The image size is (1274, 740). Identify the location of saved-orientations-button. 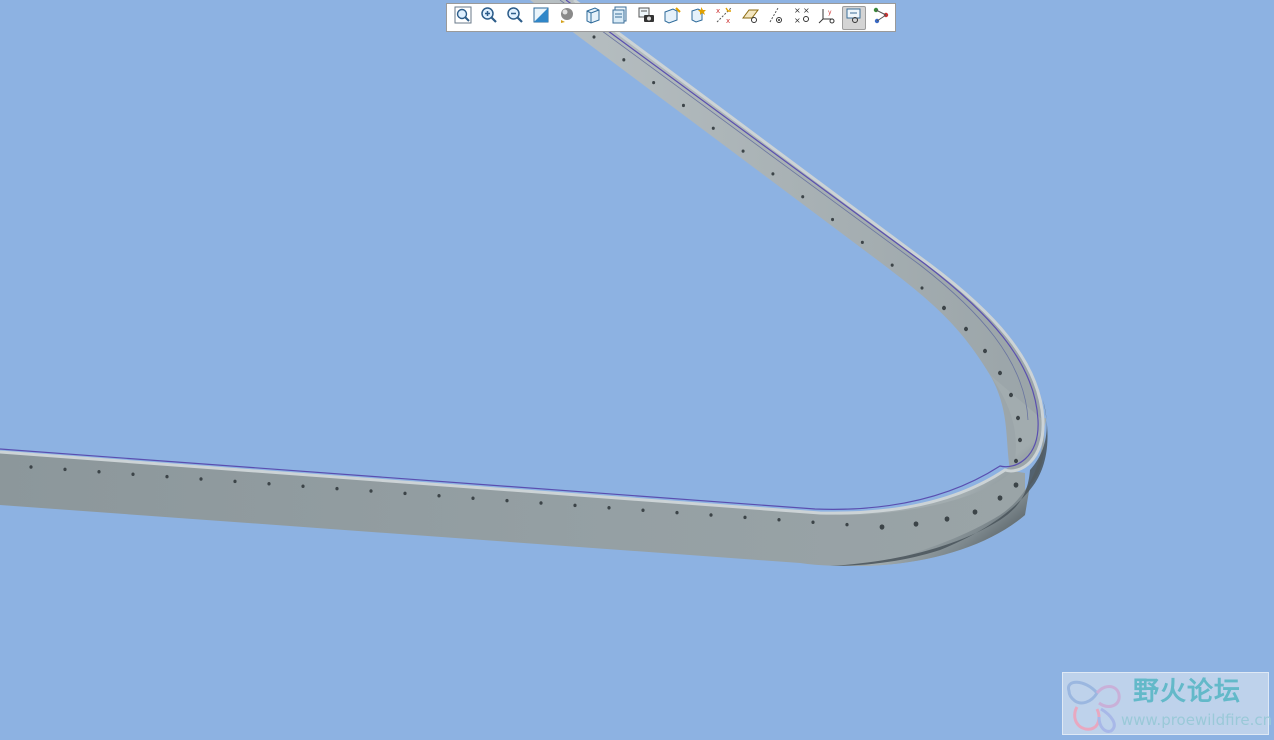
(593, 18).